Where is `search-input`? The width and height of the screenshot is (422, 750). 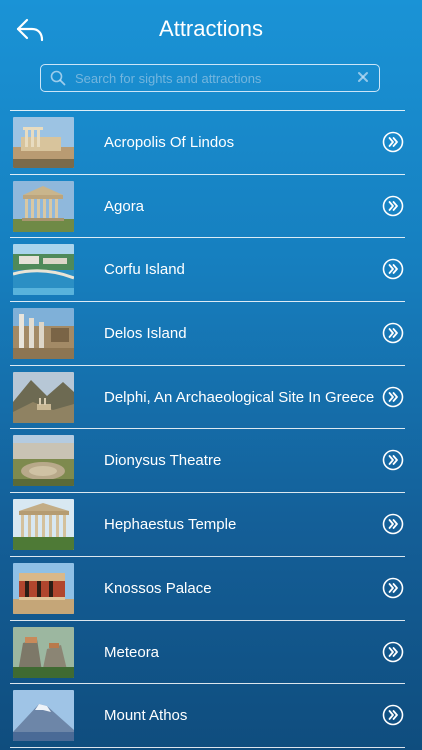
search-input is located at coordinates (215, 78).